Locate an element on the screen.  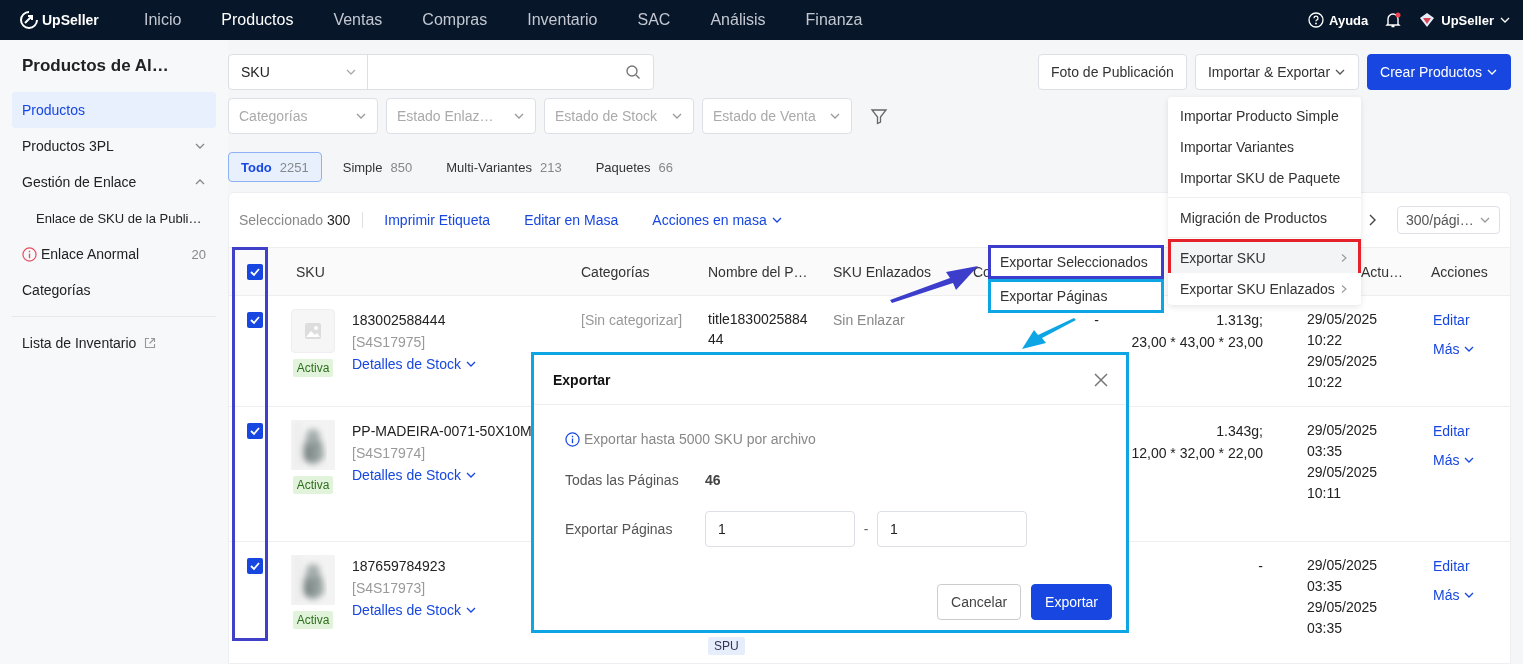
menu-button: Importar & Exportar is located at coordinates (1277, 72).